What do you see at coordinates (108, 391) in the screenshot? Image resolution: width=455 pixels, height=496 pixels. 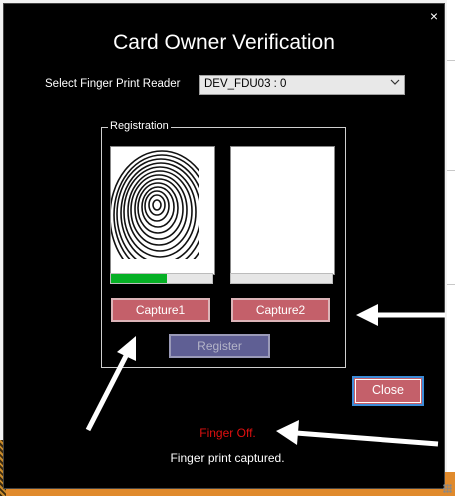 I see `arrow-capture1` at bounding box center [108, 391].